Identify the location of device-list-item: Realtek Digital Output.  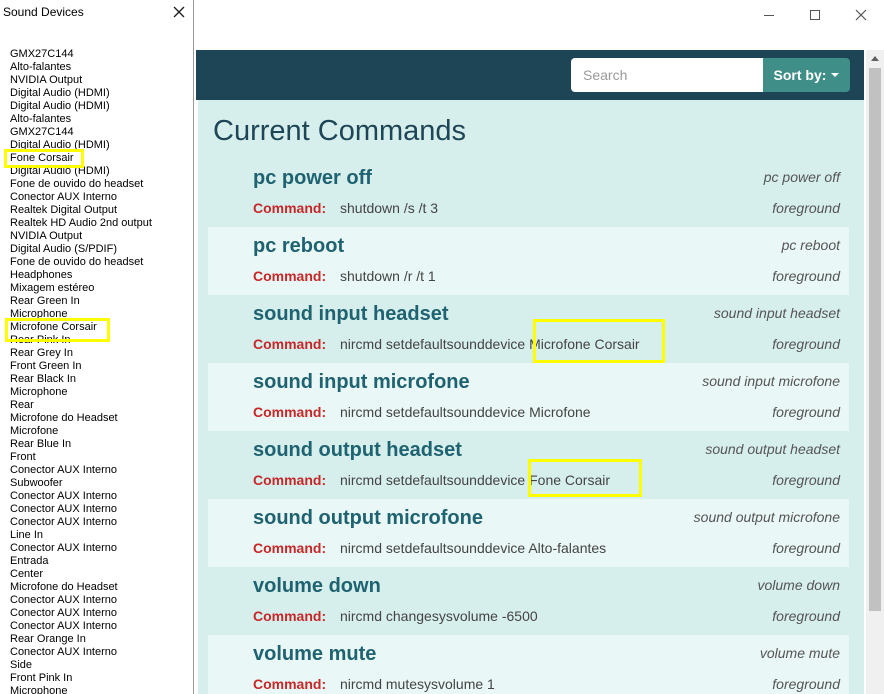
(81, 210).